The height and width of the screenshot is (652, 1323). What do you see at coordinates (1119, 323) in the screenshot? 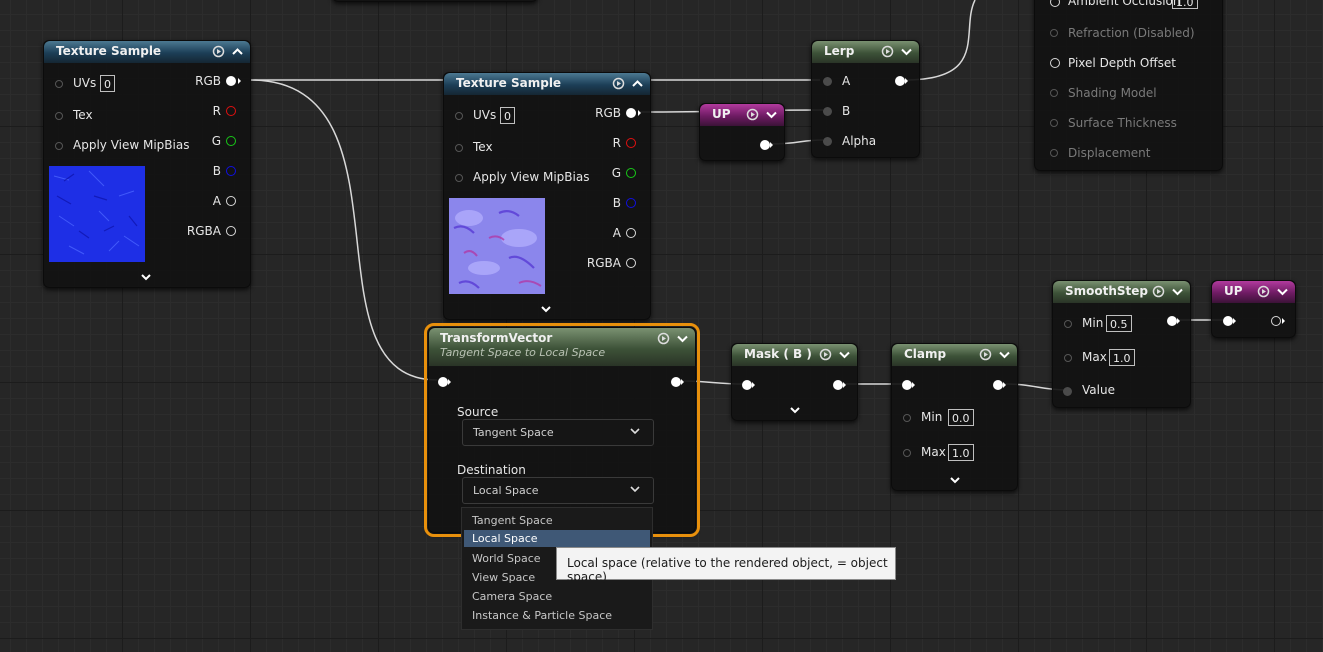
I see `min-value-field: 0.5` at bounding box center [1119, 323].